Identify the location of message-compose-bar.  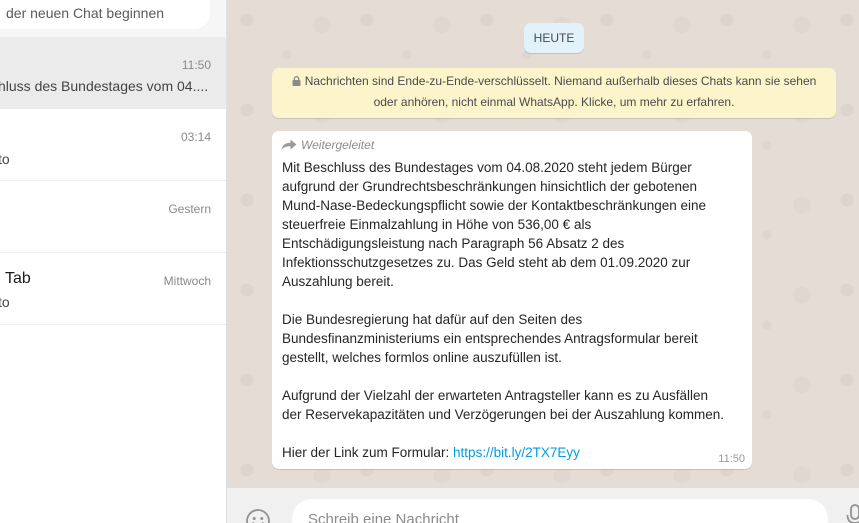
(543, 505).